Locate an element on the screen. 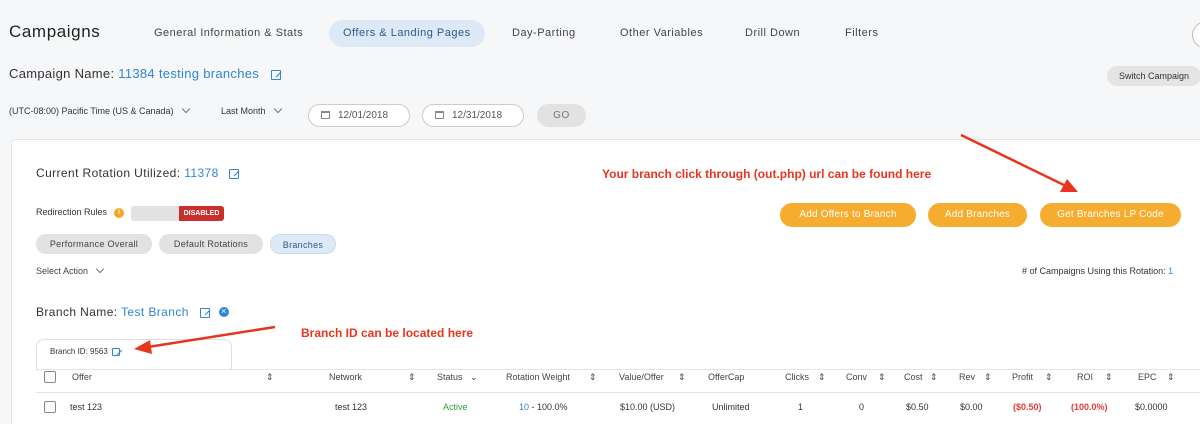 Image resolution: width=1200 pixels, height=424 pixels. sort-cost-icon: ⇕ is located at coordinates (934, 377).